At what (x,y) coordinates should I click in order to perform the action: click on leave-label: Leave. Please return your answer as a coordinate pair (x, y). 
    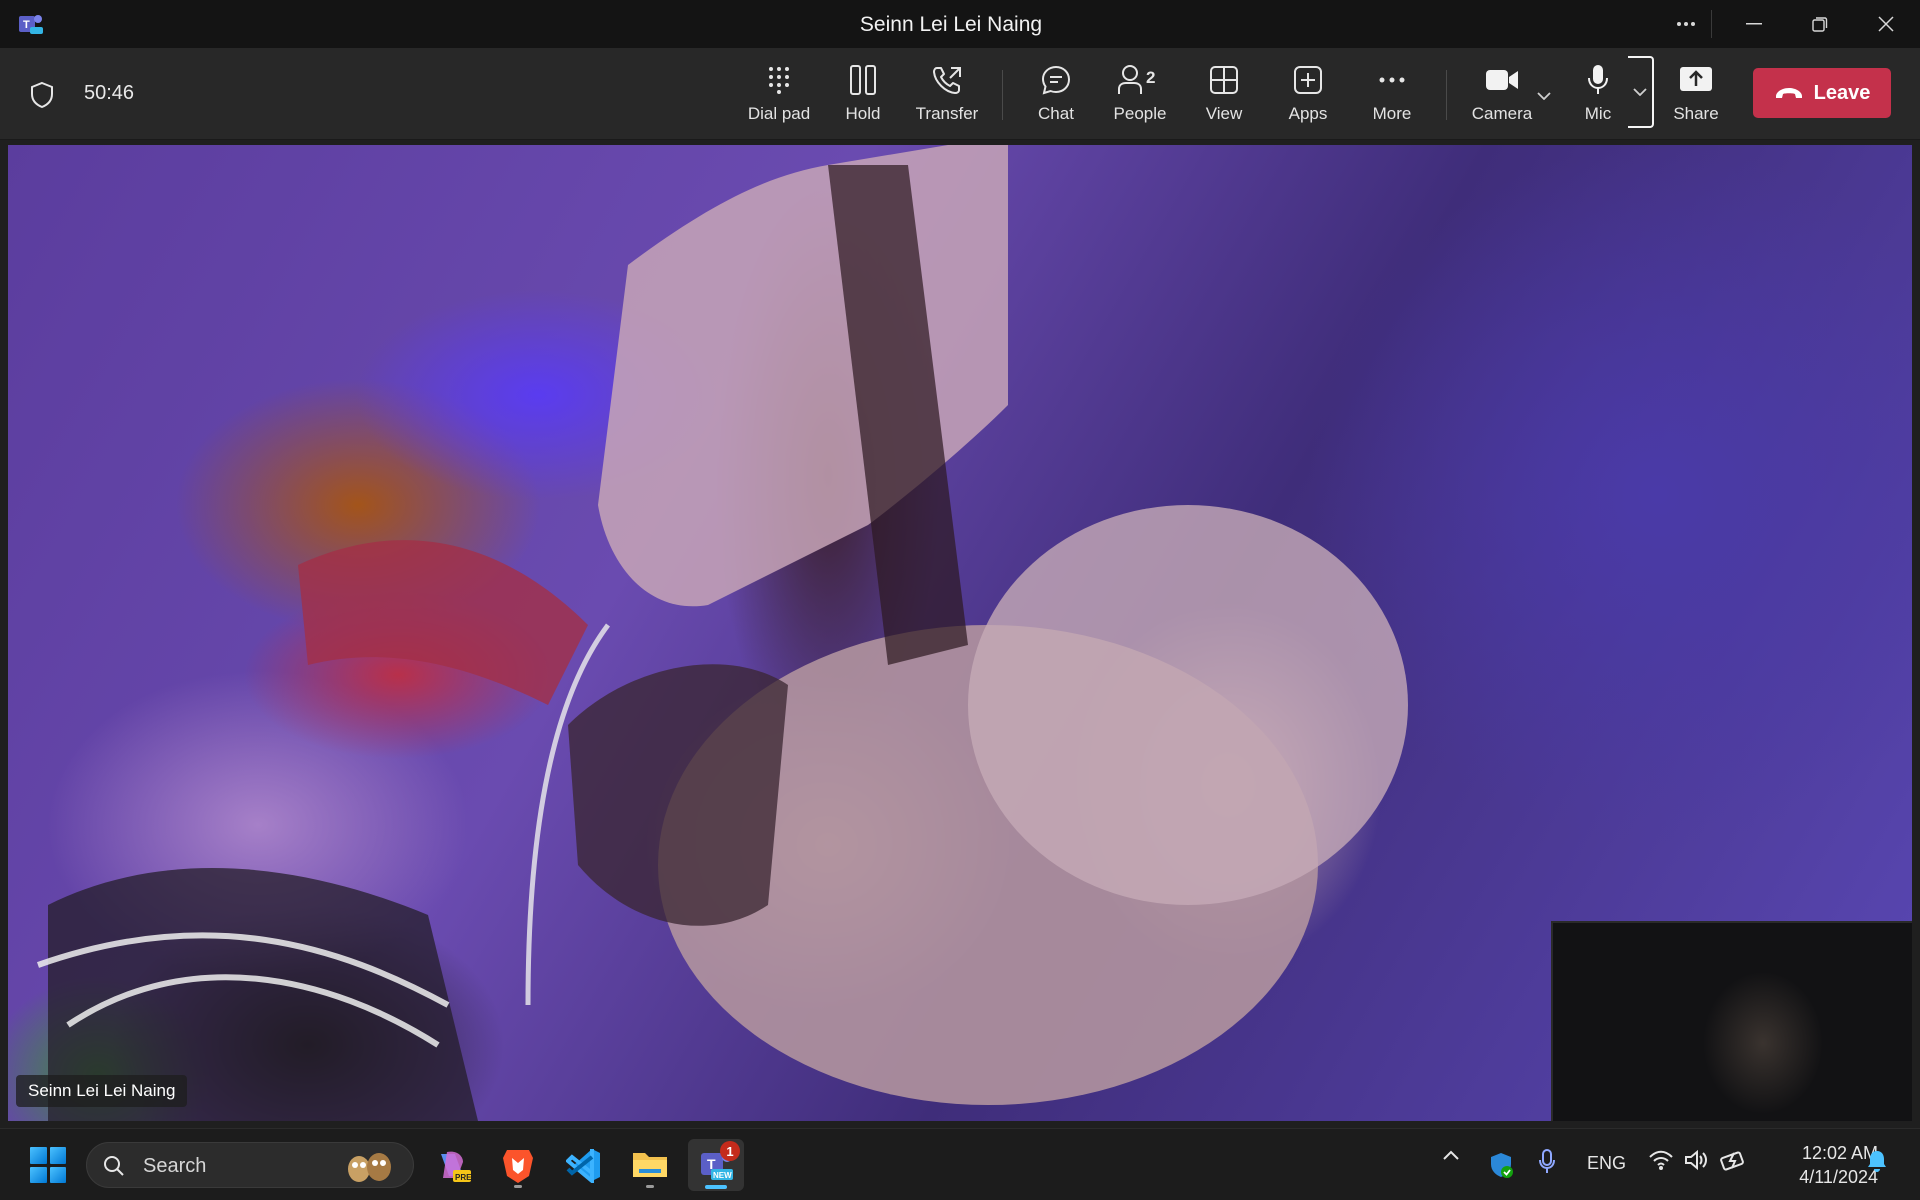
    Looking at the image, I should click on (1842, 92).